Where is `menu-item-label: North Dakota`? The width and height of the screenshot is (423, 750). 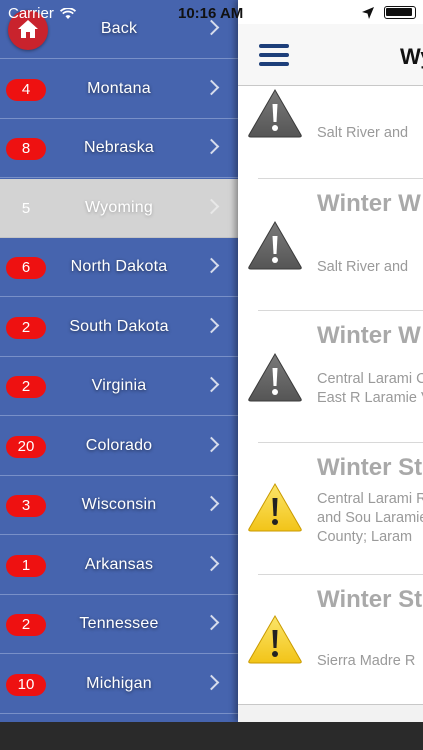
menu-item-label: North Dakota is located at coordinates (119, 266).